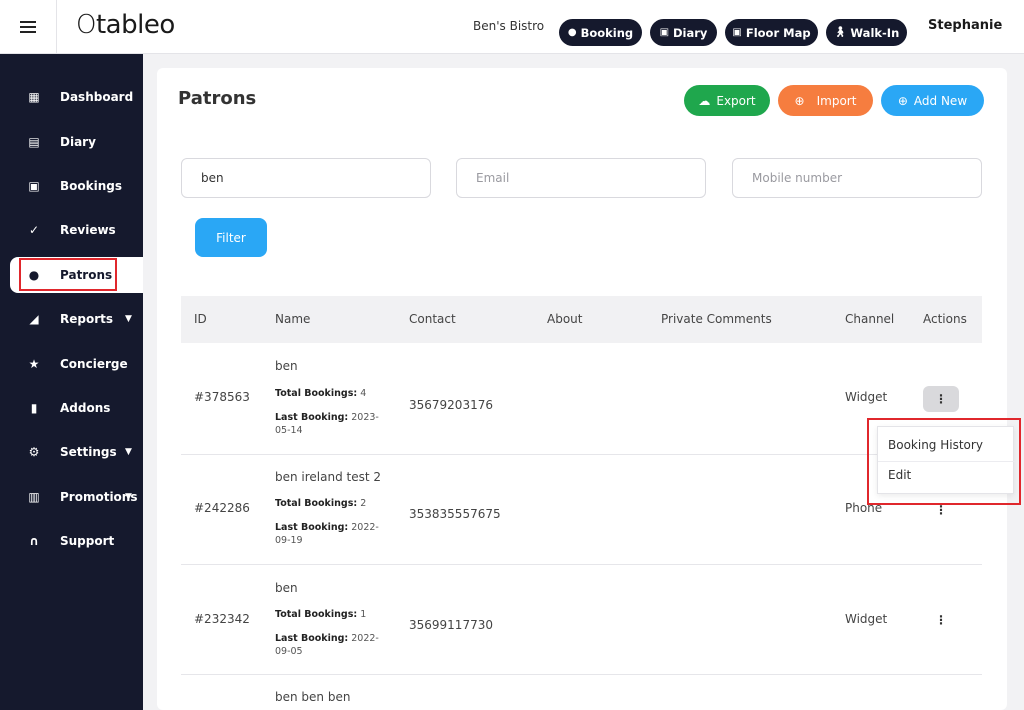 Image resolution: width=1024 pixels, height=710 pixels. Describe the element at coordinates (222, 619) in the screenshot. I see `patron-id: #232342` at that location.